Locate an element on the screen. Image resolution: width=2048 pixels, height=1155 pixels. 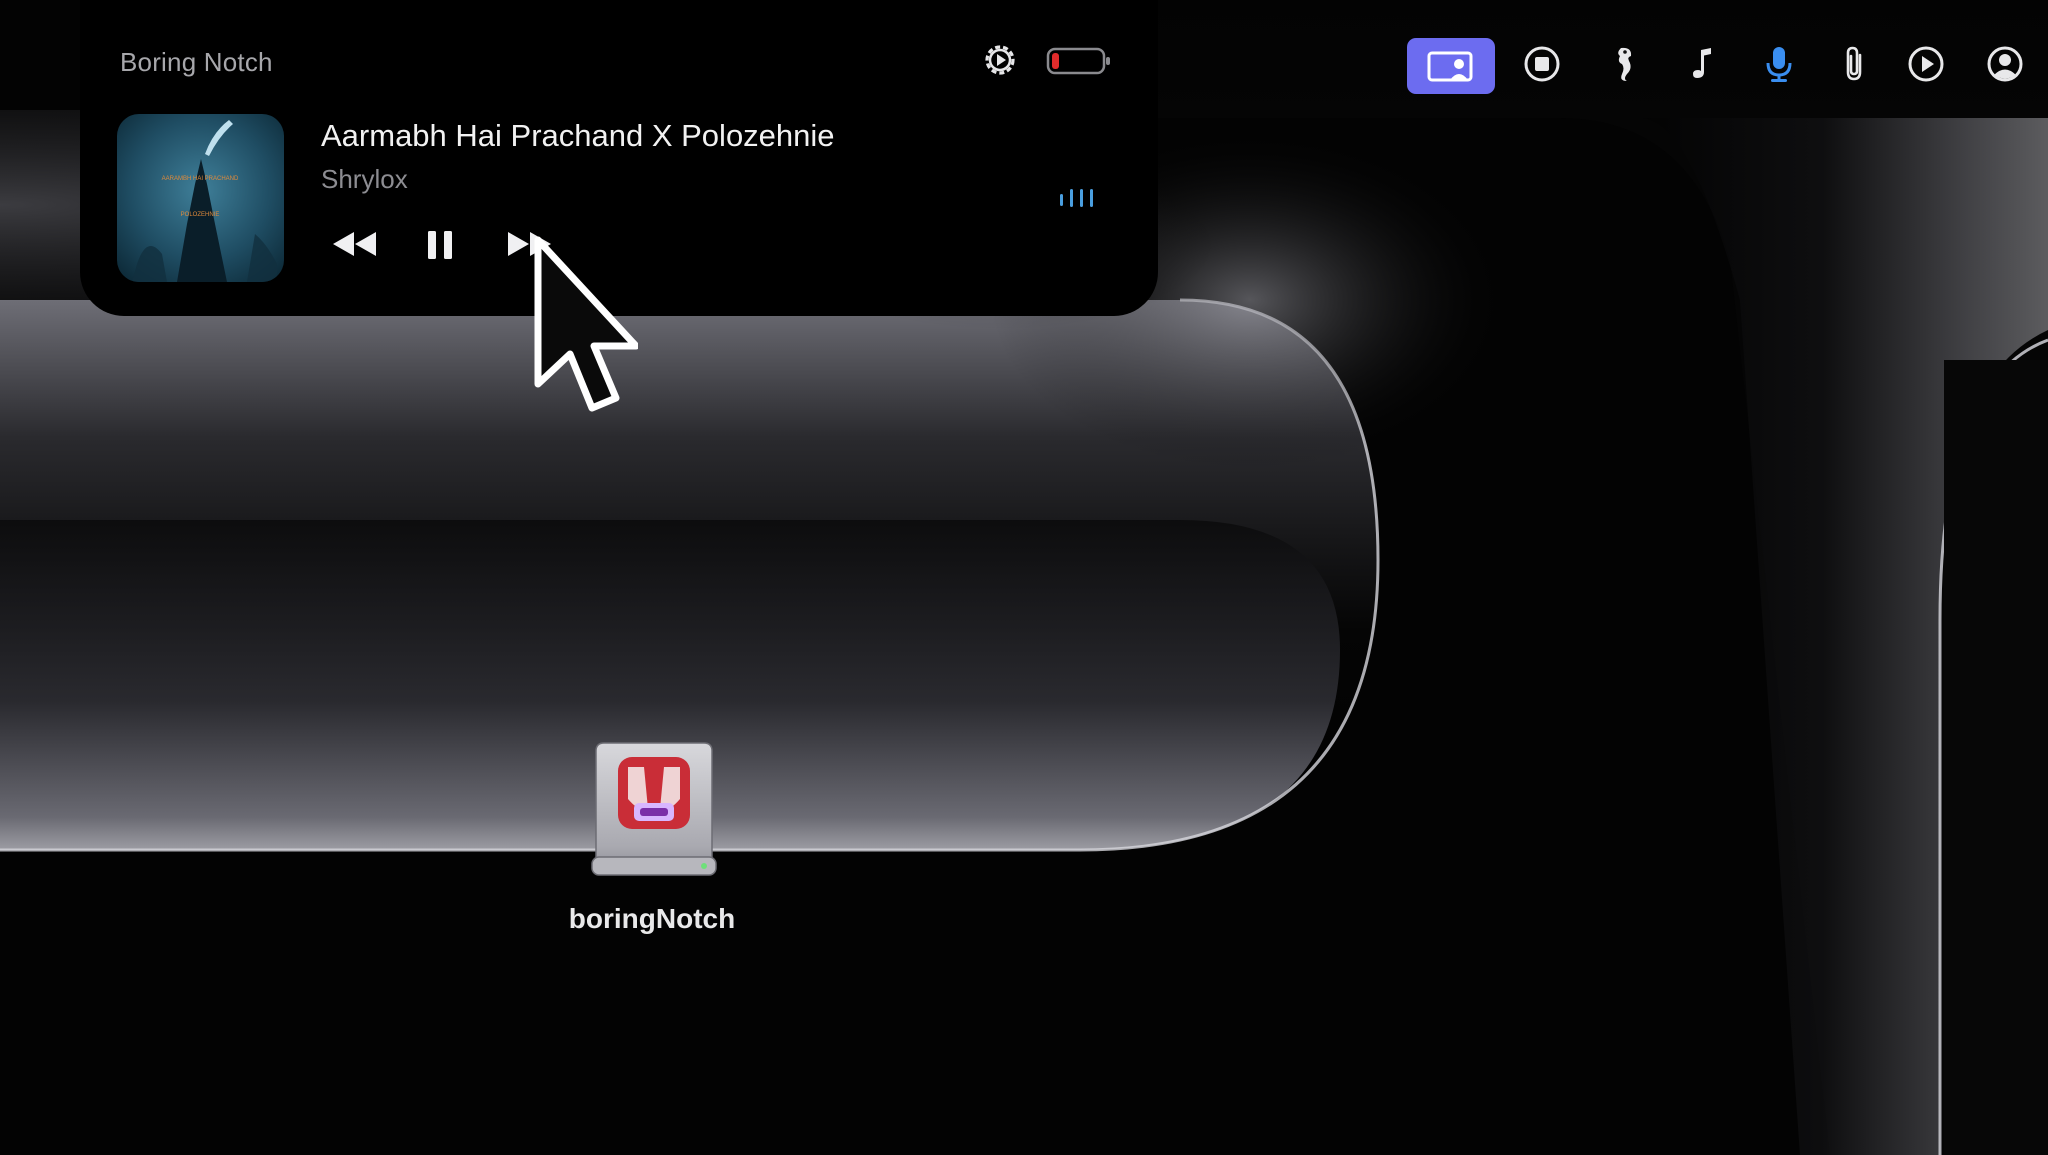
gear-icon is located at coordinates (1000, 60).